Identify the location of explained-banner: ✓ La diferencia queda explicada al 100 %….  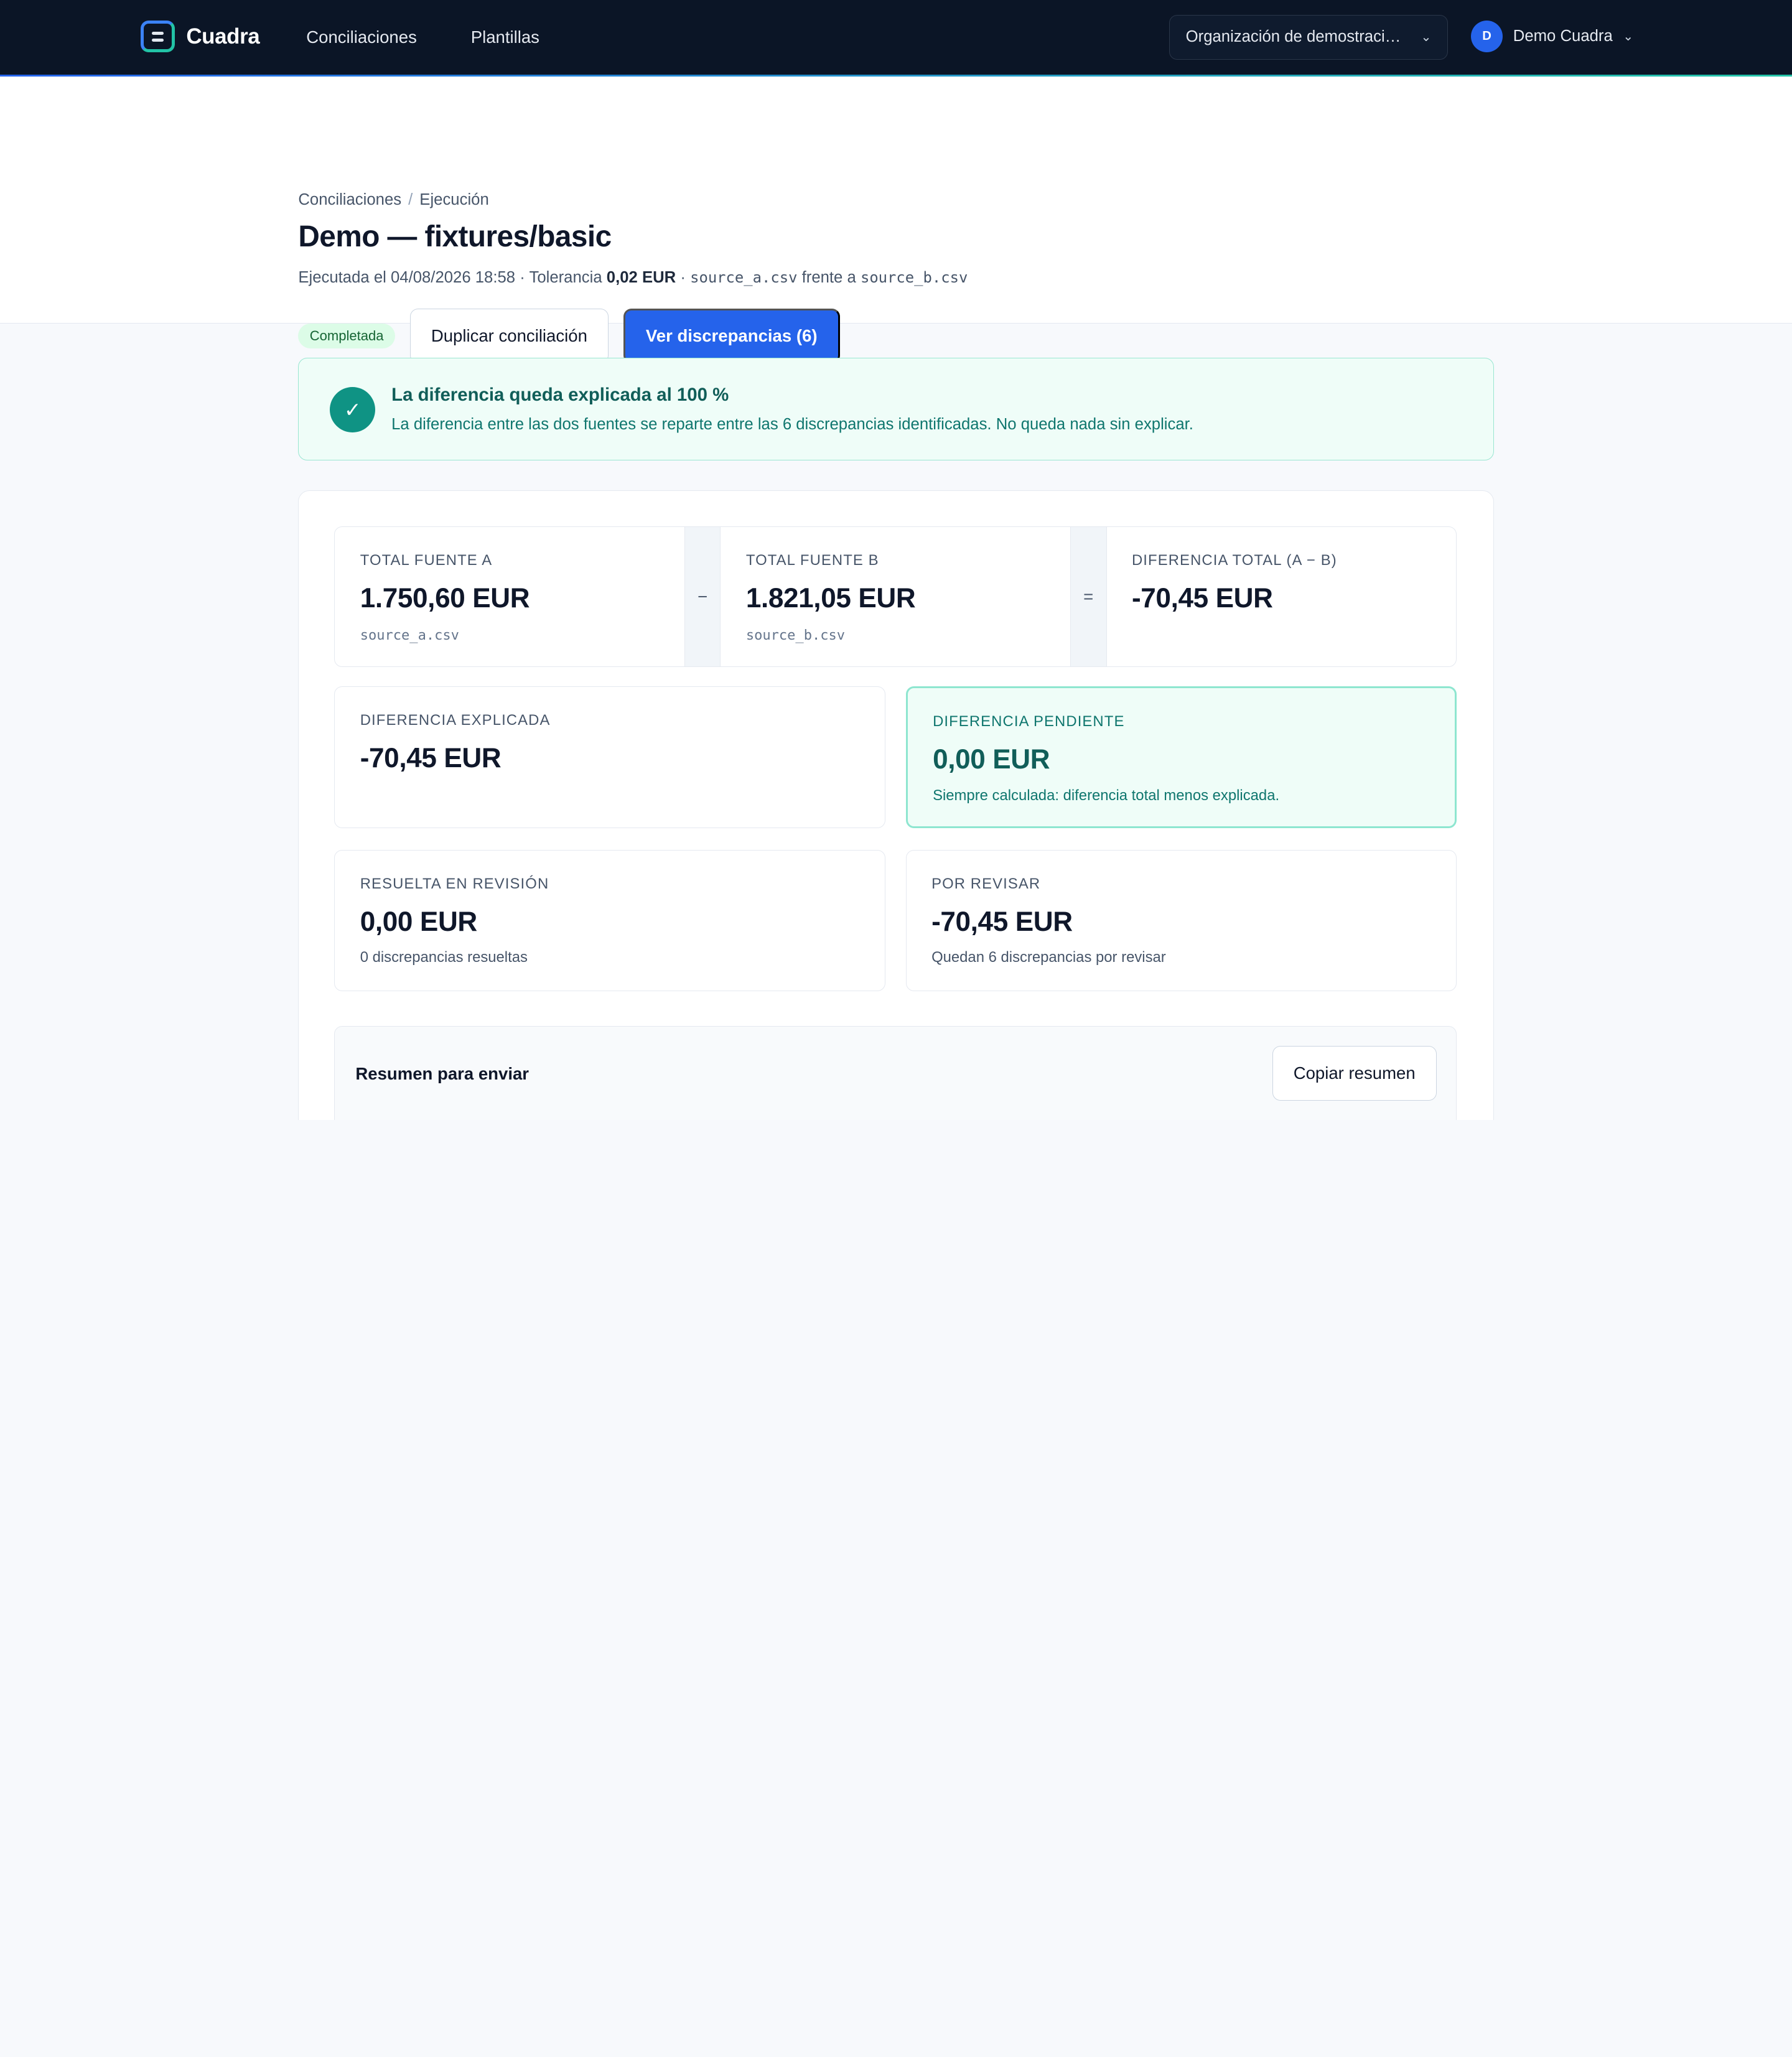
(896, 409).